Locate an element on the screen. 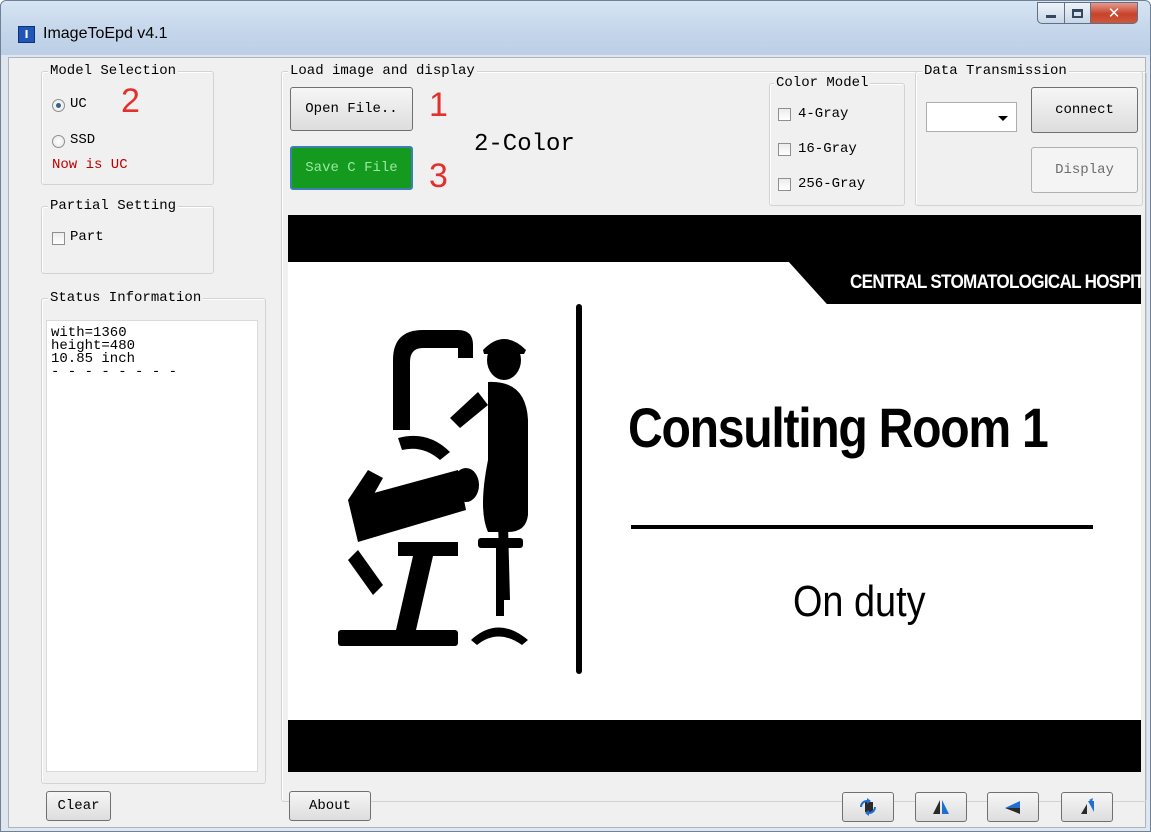  data-transmission-title: Data Transmission is located at coordinates (995, 71).